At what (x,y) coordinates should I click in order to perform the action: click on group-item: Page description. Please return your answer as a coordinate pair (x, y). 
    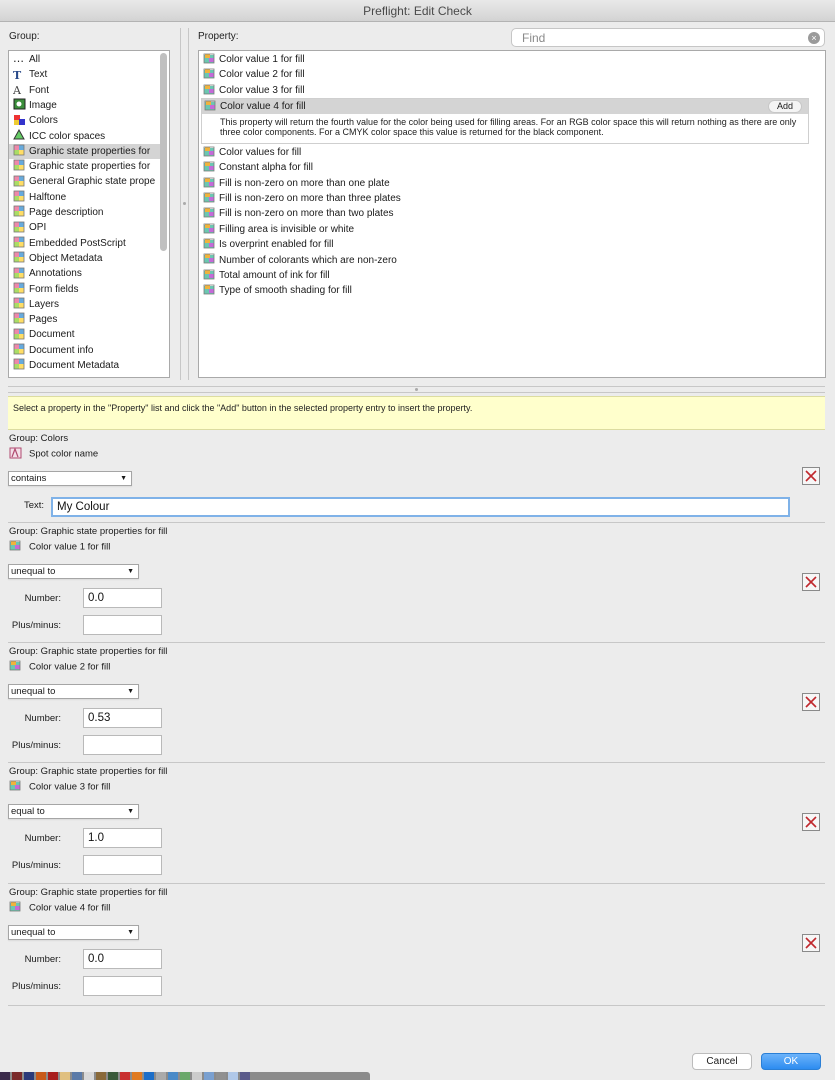
    Looking at the image, I should click on (88, 212).